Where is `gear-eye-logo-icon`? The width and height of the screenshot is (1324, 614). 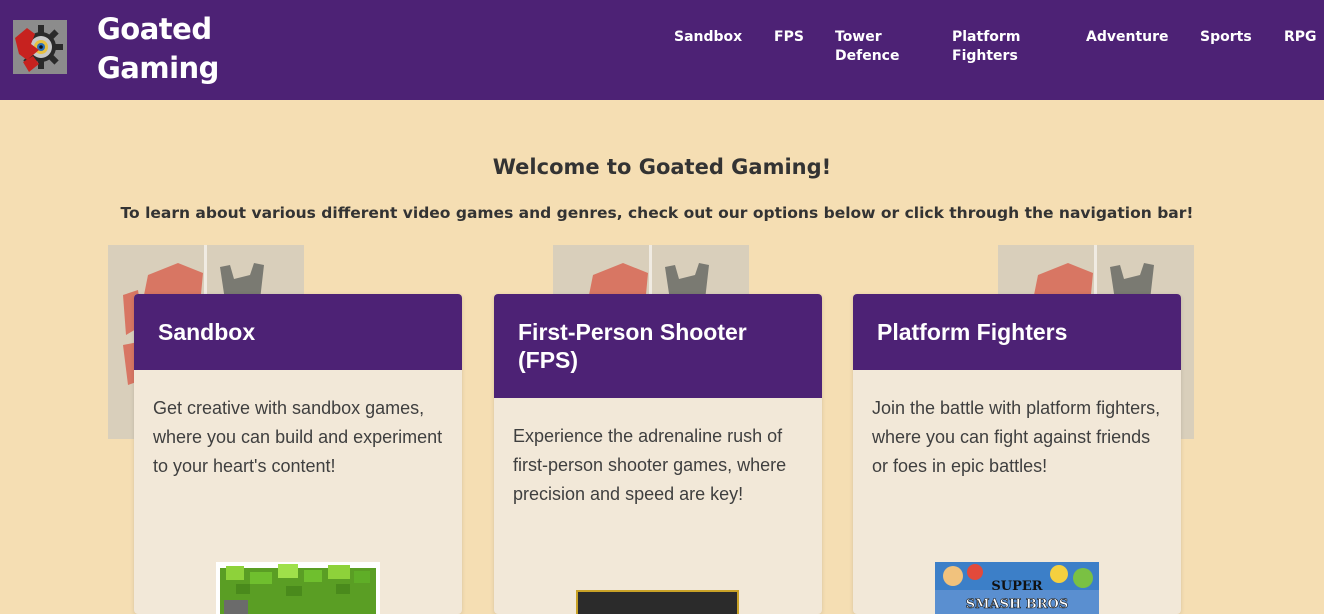 gear-eye-logo-icon is located at coordinates (40, 47).